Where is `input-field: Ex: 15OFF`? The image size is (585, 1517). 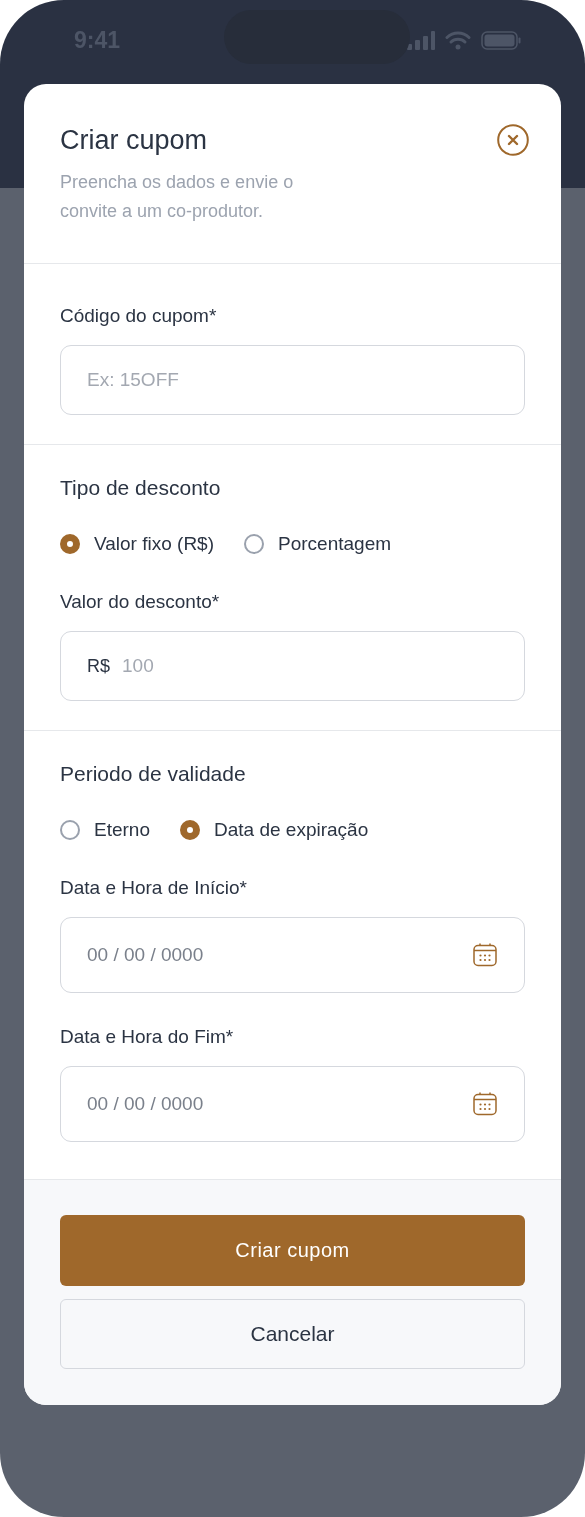 input-field: Ex: 15OFF is located at coordinates (292, 380).